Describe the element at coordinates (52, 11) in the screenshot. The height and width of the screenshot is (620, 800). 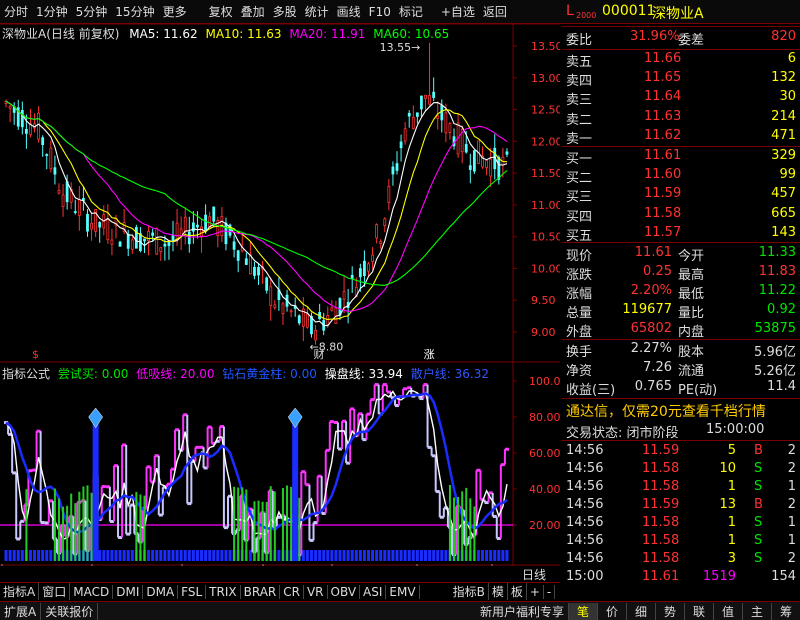
I see `toolbar-item-1: 1分钟` at that location.